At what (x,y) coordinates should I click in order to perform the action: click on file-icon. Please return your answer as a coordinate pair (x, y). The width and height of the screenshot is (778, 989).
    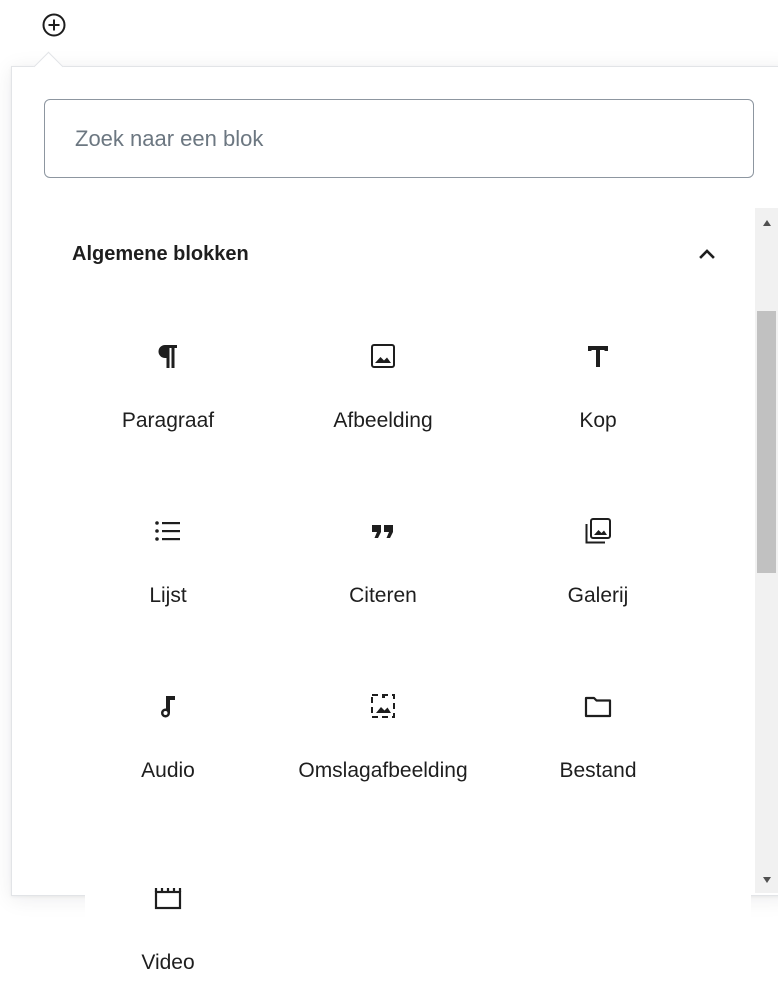
    Looking at the image, I should click on (598, 706).